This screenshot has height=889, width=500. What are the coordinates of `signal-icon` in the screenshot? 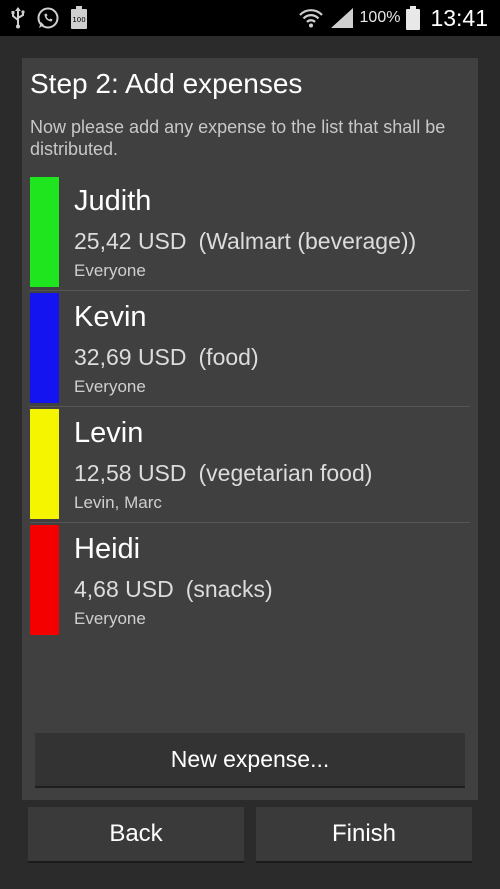 It's located at (342, 18).